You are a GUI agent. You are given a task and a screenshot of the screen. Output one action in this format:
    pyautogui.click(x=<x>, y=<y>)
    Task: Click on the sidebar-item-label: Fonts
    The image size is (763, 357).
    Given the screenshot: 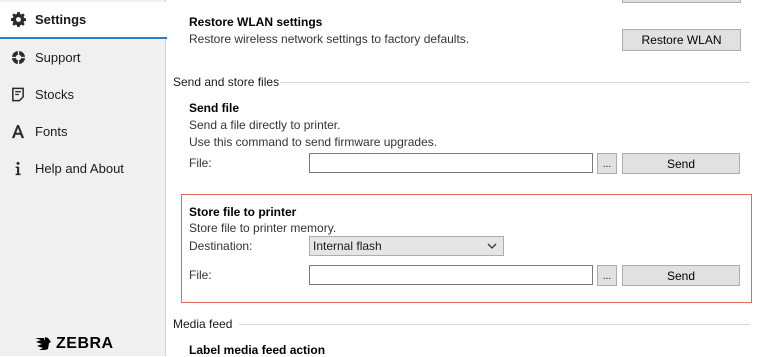 What is the action you would take?
    pyautogui.click(x=51, y=131)
    